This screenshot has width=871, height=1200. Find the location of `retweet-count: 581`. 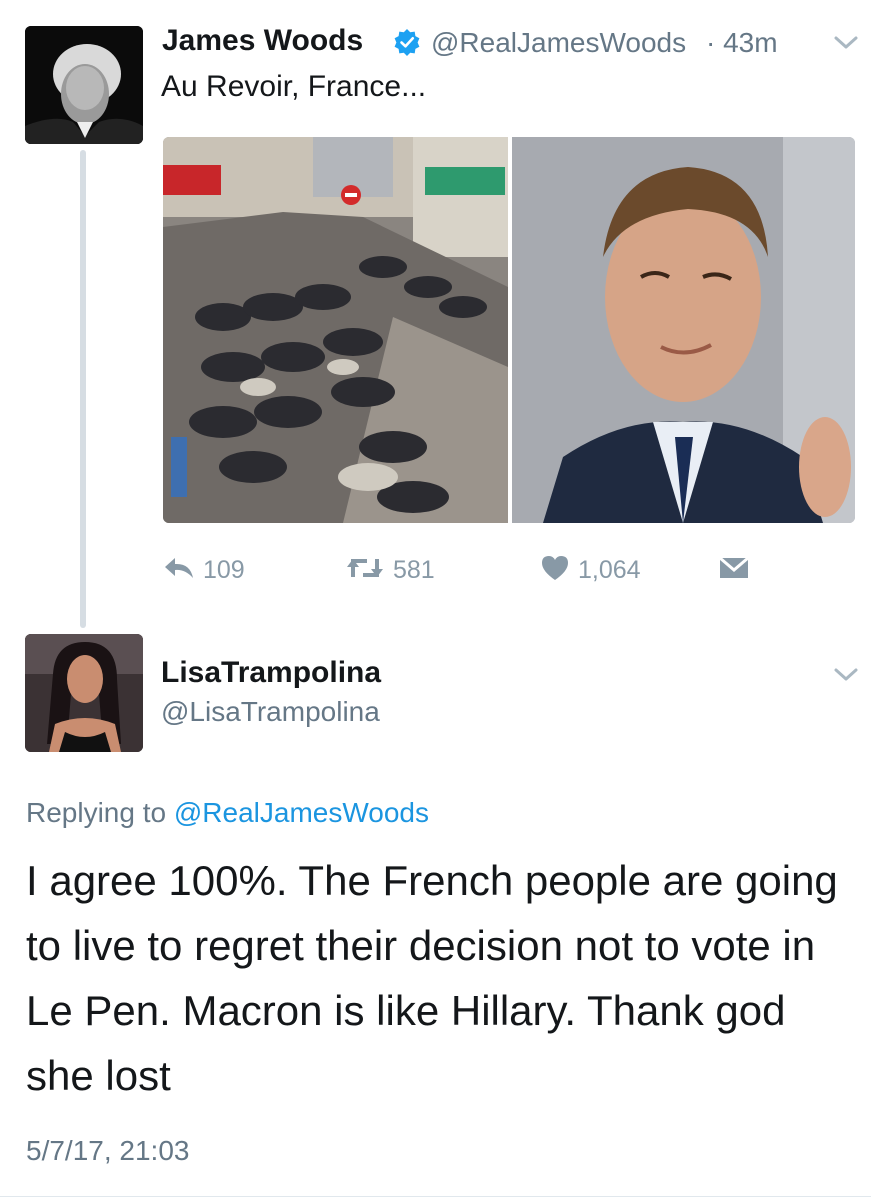

retweet-count: 581 is located at coordinates (414, 569).